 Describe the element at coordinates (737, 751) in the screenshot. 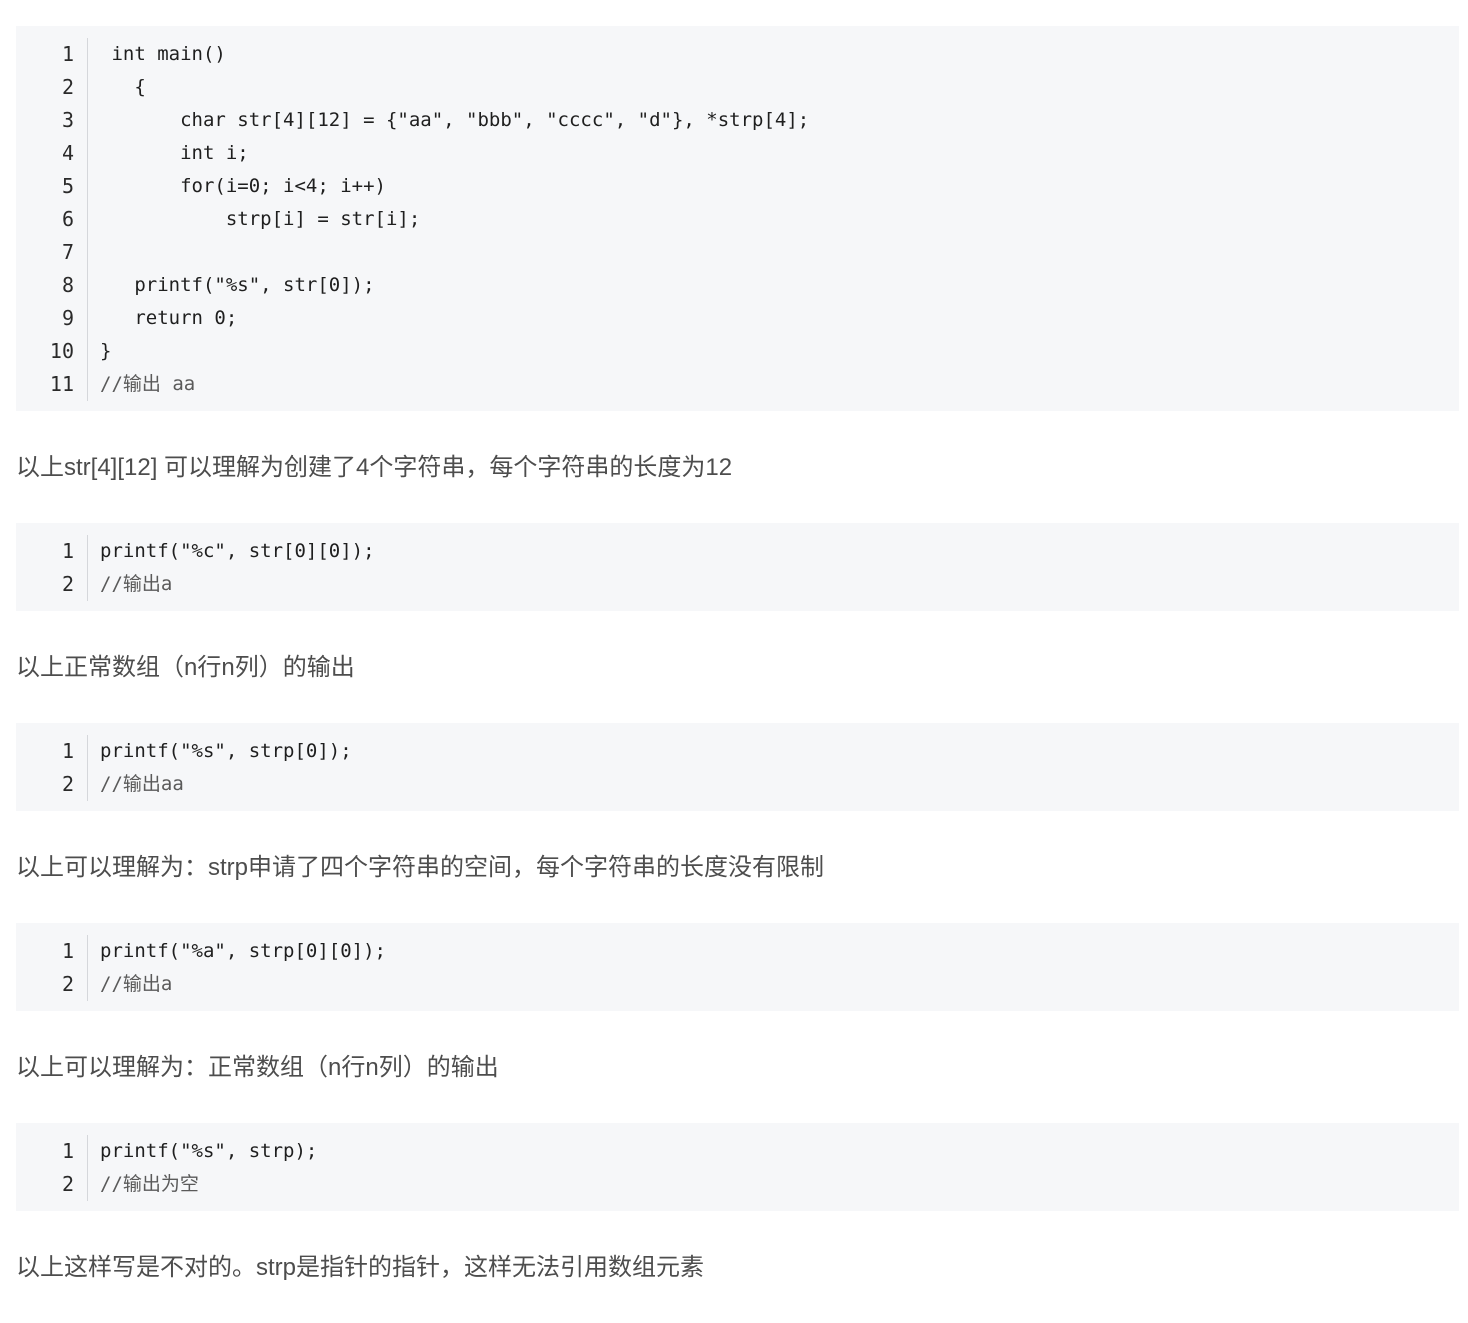

I see `code-line: 1 printf("%s", strp[0]);` at that location.